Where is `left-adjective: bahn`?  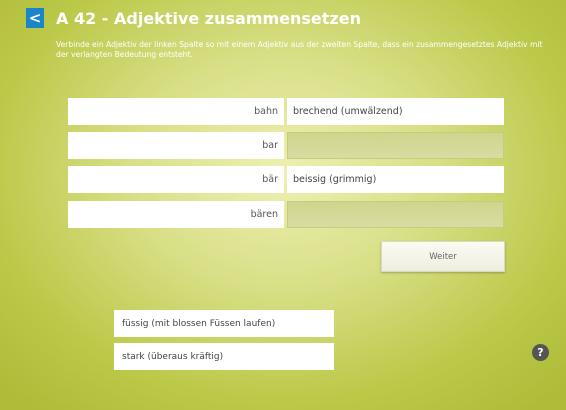 left-adjective: bahn is located at coordinates (176, 111).